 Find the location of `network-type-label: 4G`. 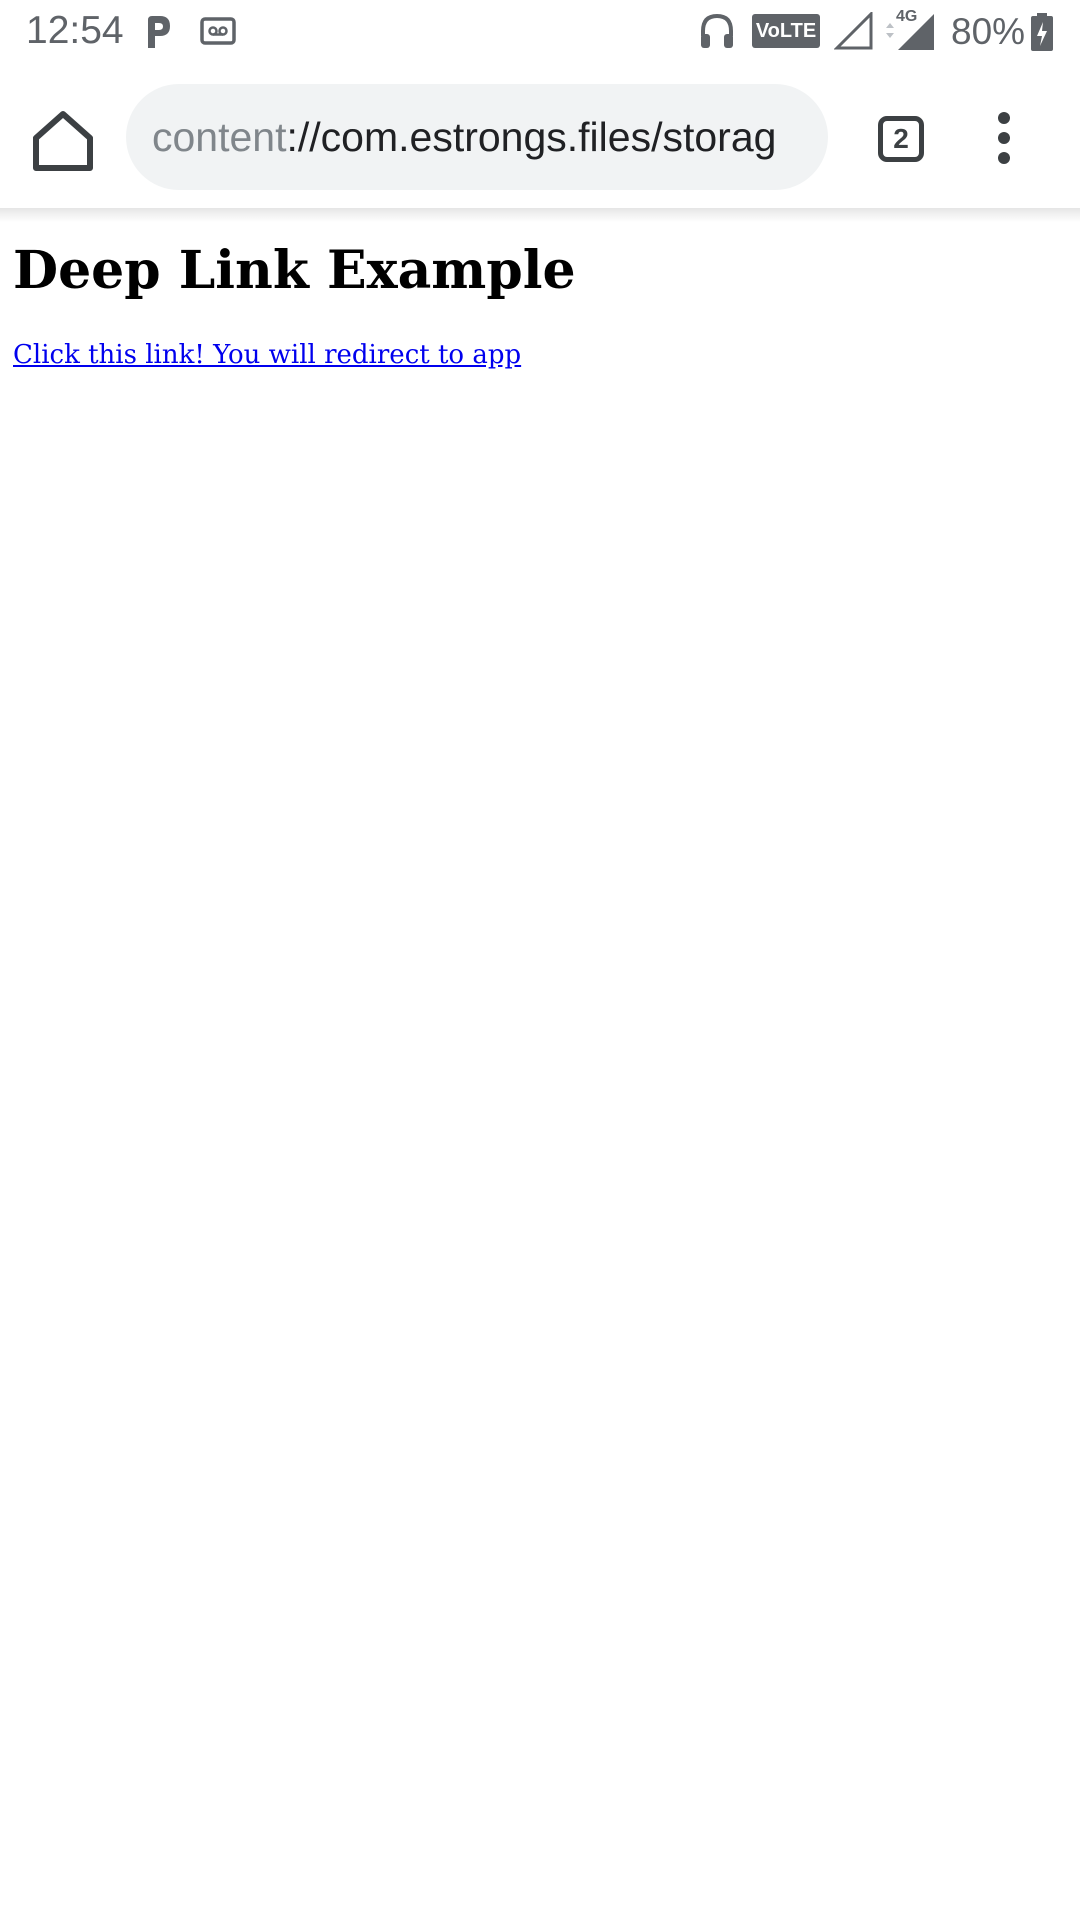

network-type-label: 4G is located at coordinates (907, 16).